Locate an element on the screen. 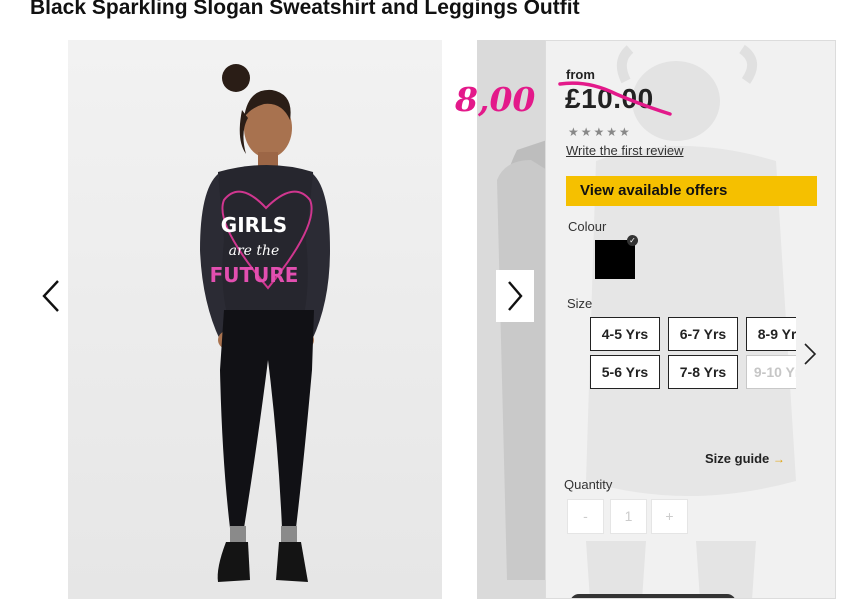 This screenshot has width=851, height=599. prev-image-button is located at coordinates (51, 296).